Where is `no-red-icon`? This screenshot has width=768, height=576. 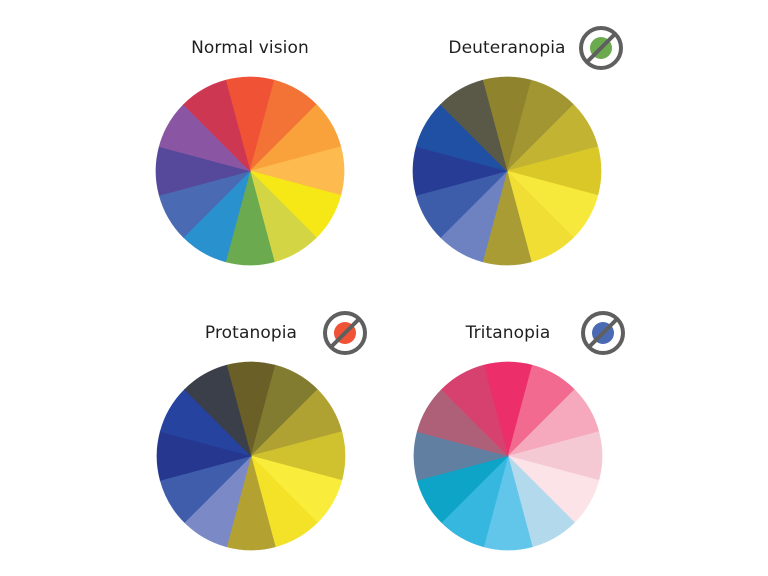
no-red-icon is located at coordinates (345, 333).